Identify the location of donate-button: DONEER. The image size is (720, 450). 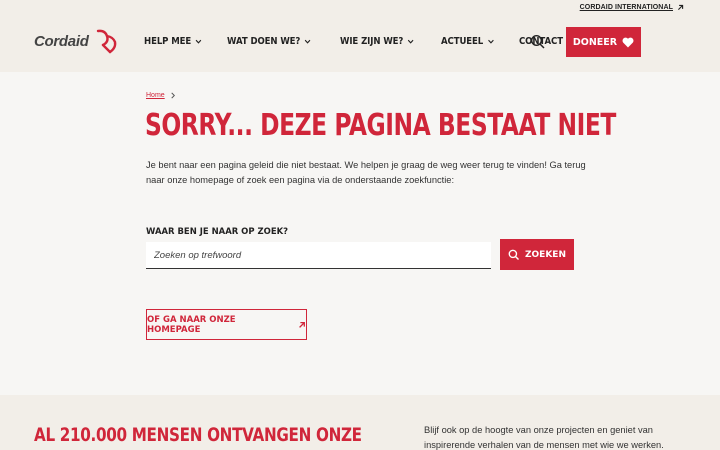
(603, 42).